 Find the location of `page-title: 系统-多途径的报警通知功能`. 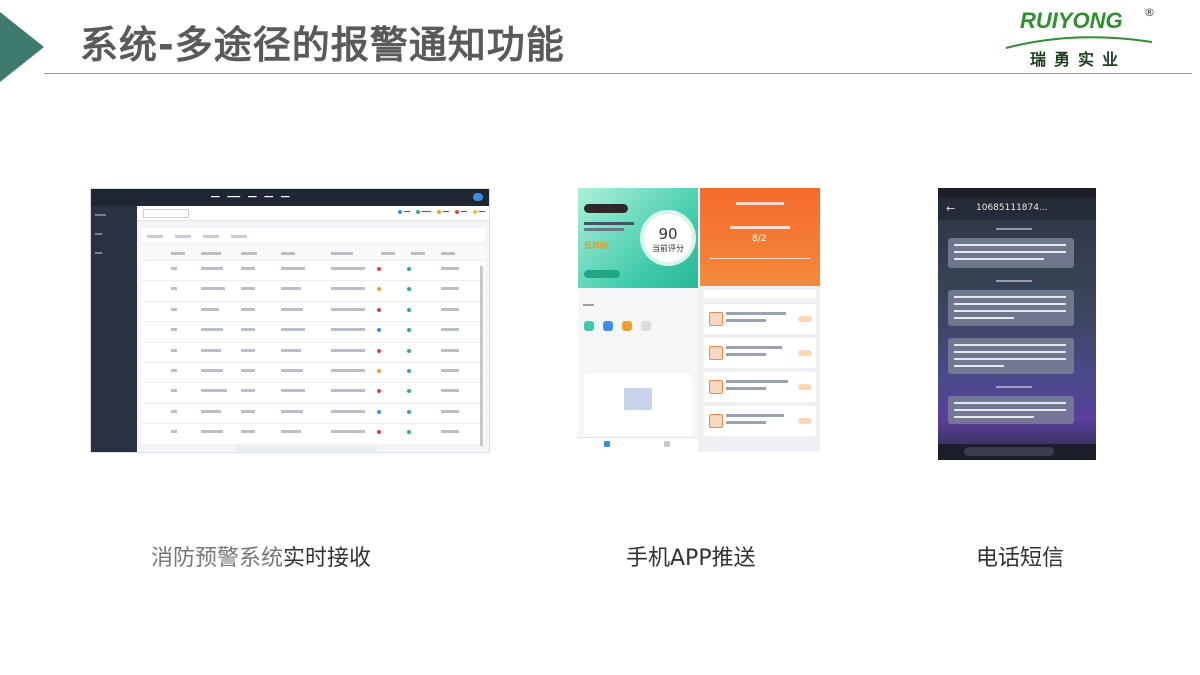

page-title: 系统-多途径的报警通知功能 is located at coordinates (322, 45).